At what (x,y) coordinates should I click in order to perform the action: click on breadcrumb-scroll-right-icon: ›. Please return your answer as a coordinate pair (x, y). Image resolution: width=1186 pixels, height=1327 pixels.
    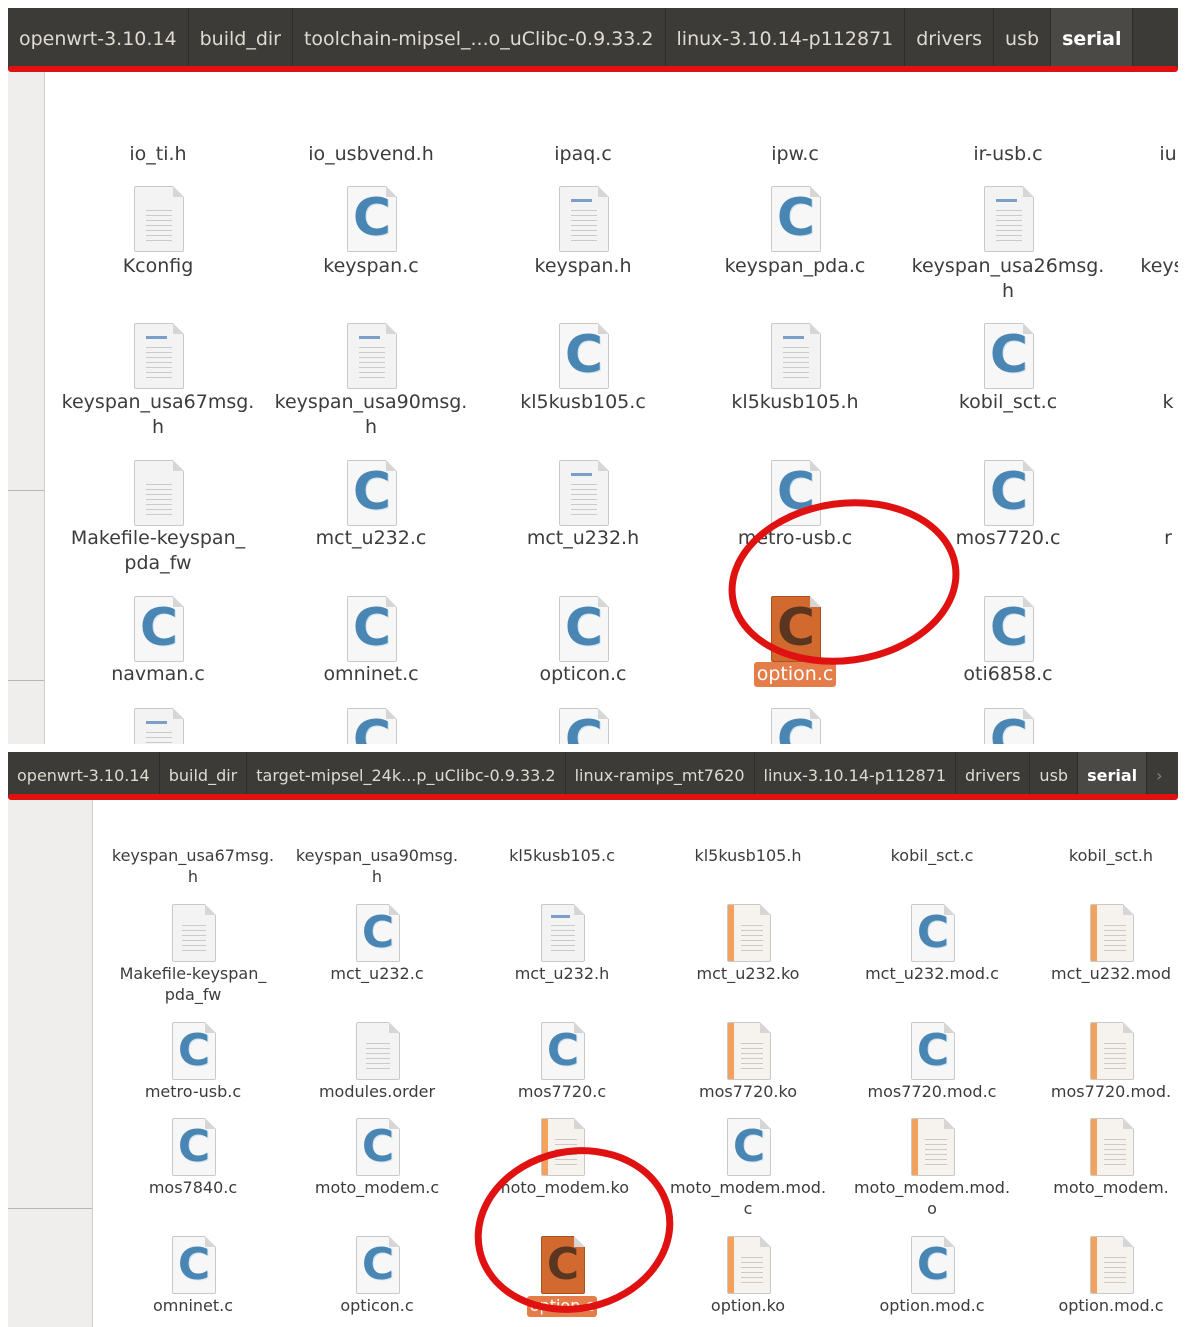
    Looking at the image, I should click on (1159, 775).